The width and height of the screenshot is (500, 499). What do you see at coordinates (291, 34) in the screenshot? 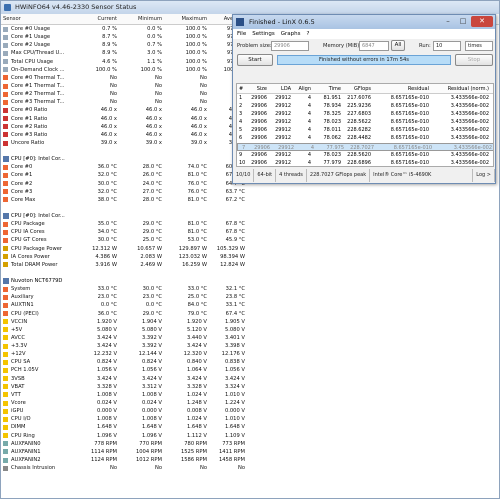
I see `menu-graphs: Graphs` at bounding box center [291, 34].